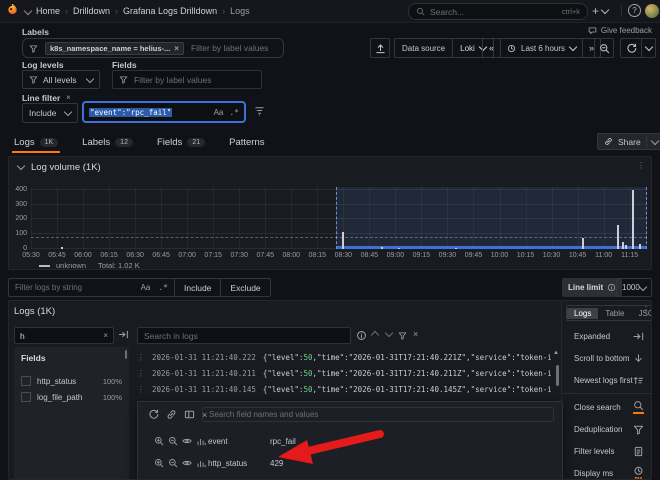 This screenshot has width=660, height=480. Describe the element at coordinates (197, 287) in the screenshot. I see `include-button: Include` at that location.